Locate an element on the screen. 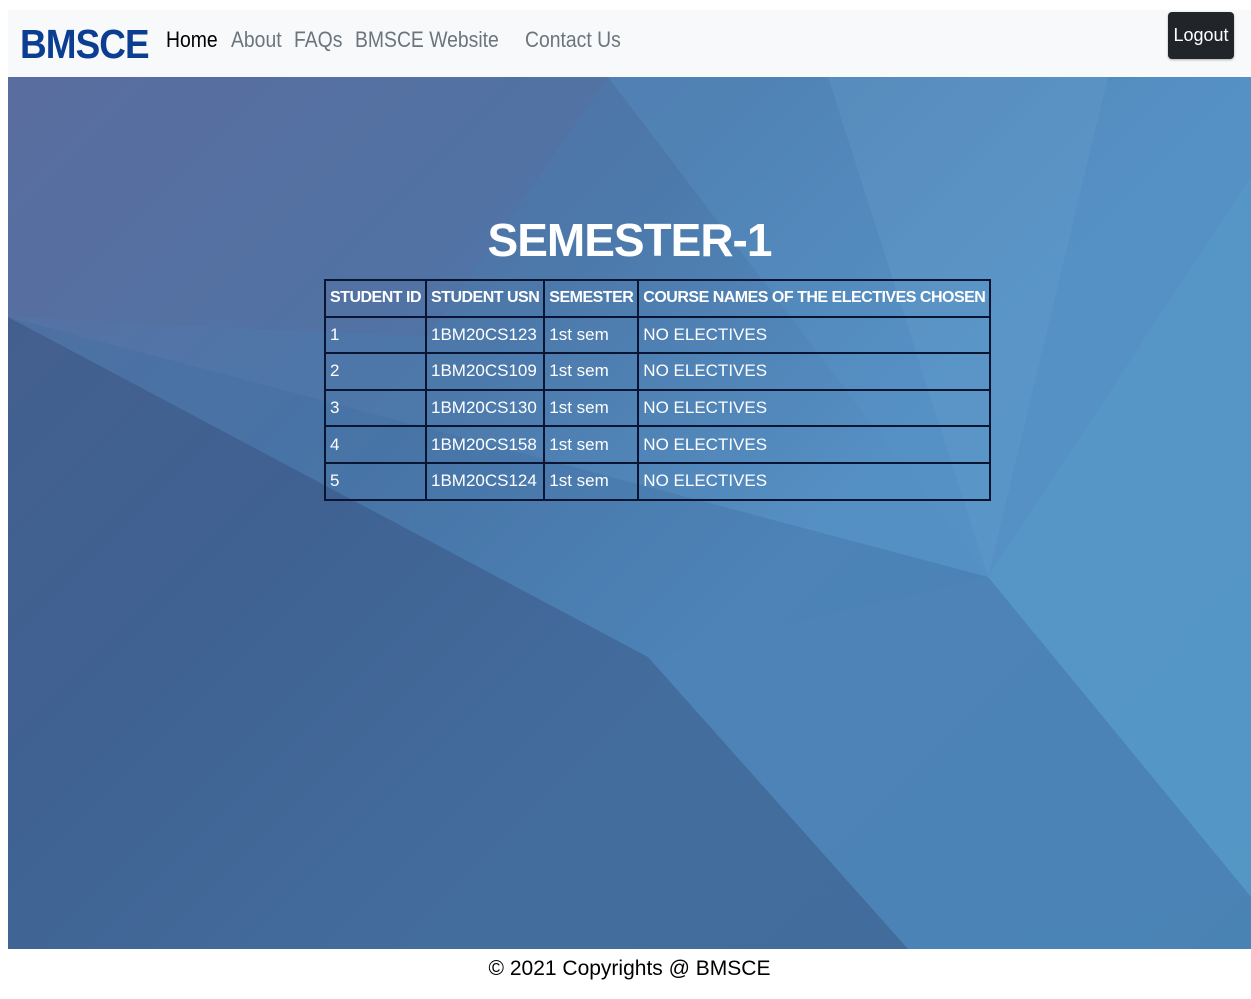 The height and width of the screenshot is (999, 1251). nav-link-faqs: FAQs is located at coordinates (318, 40).